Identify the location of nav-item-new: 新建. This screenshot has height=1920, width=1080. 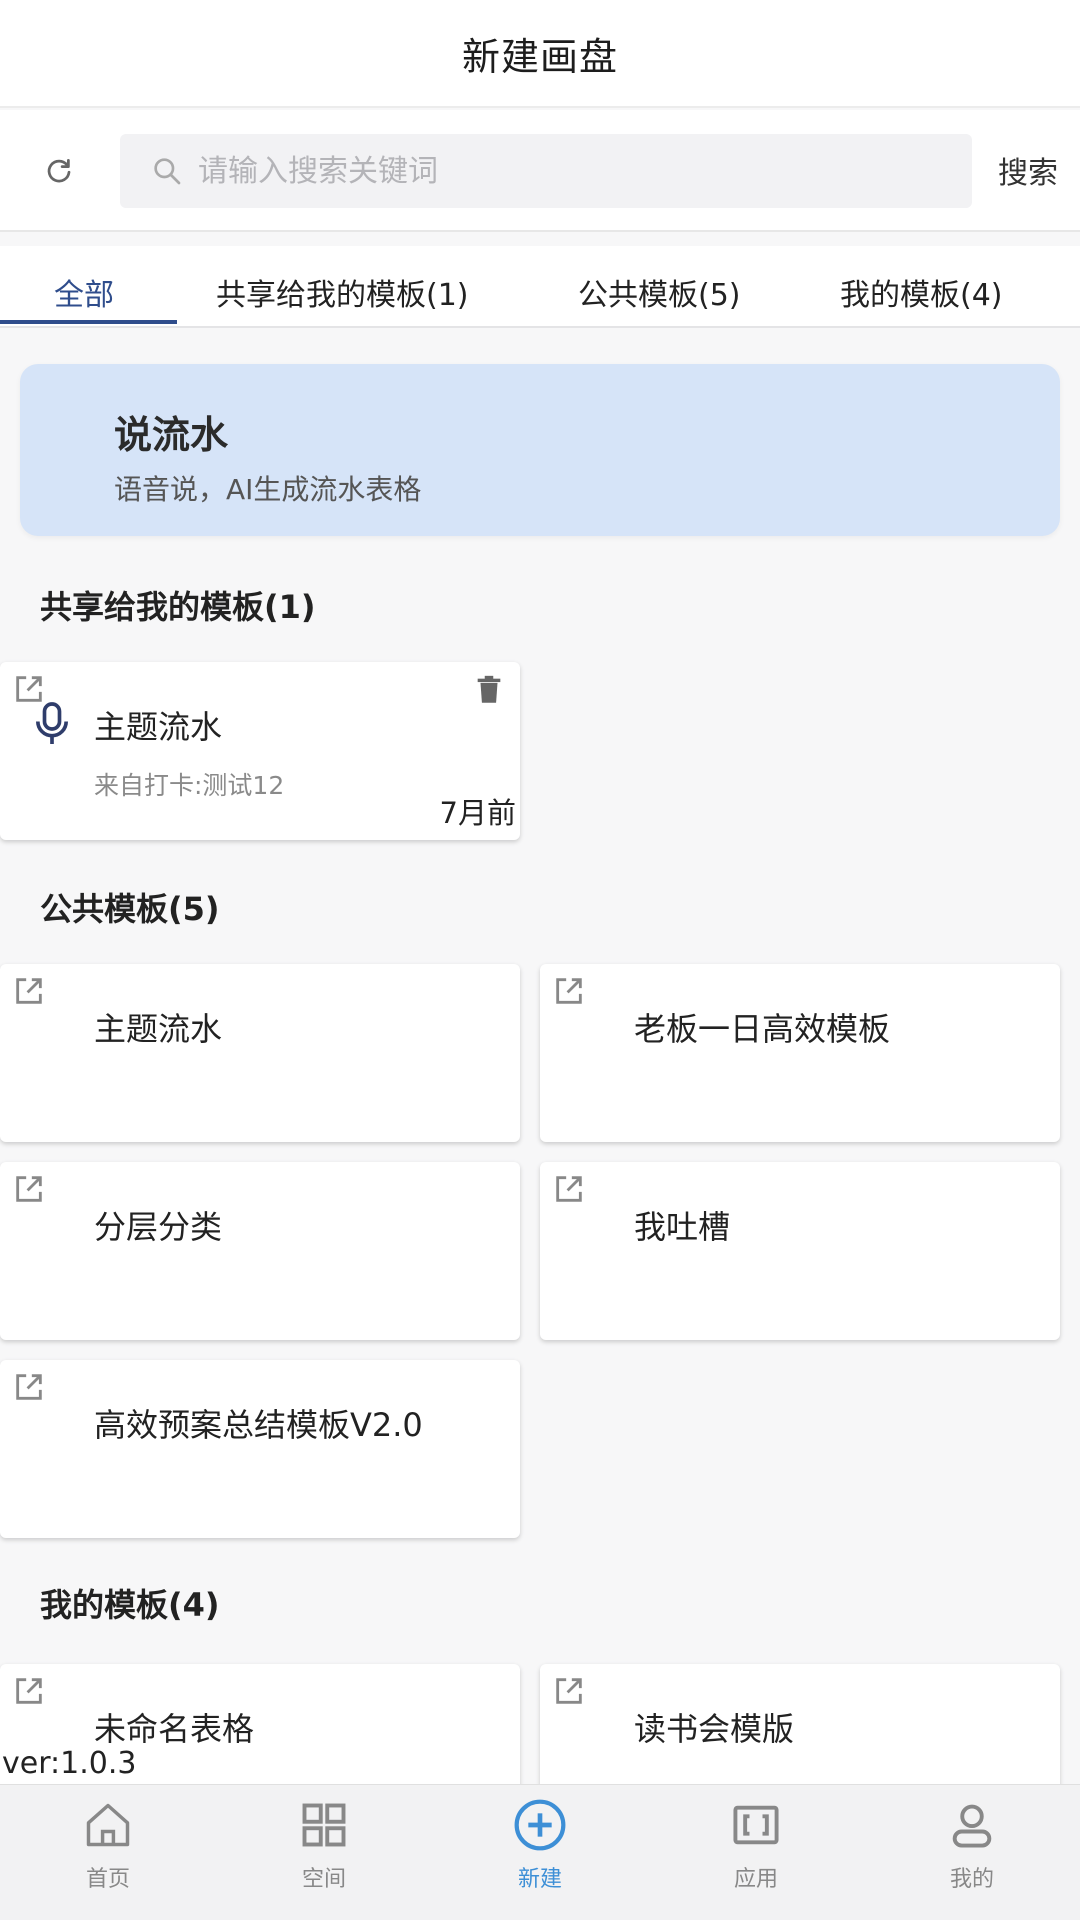
(540, 1852).